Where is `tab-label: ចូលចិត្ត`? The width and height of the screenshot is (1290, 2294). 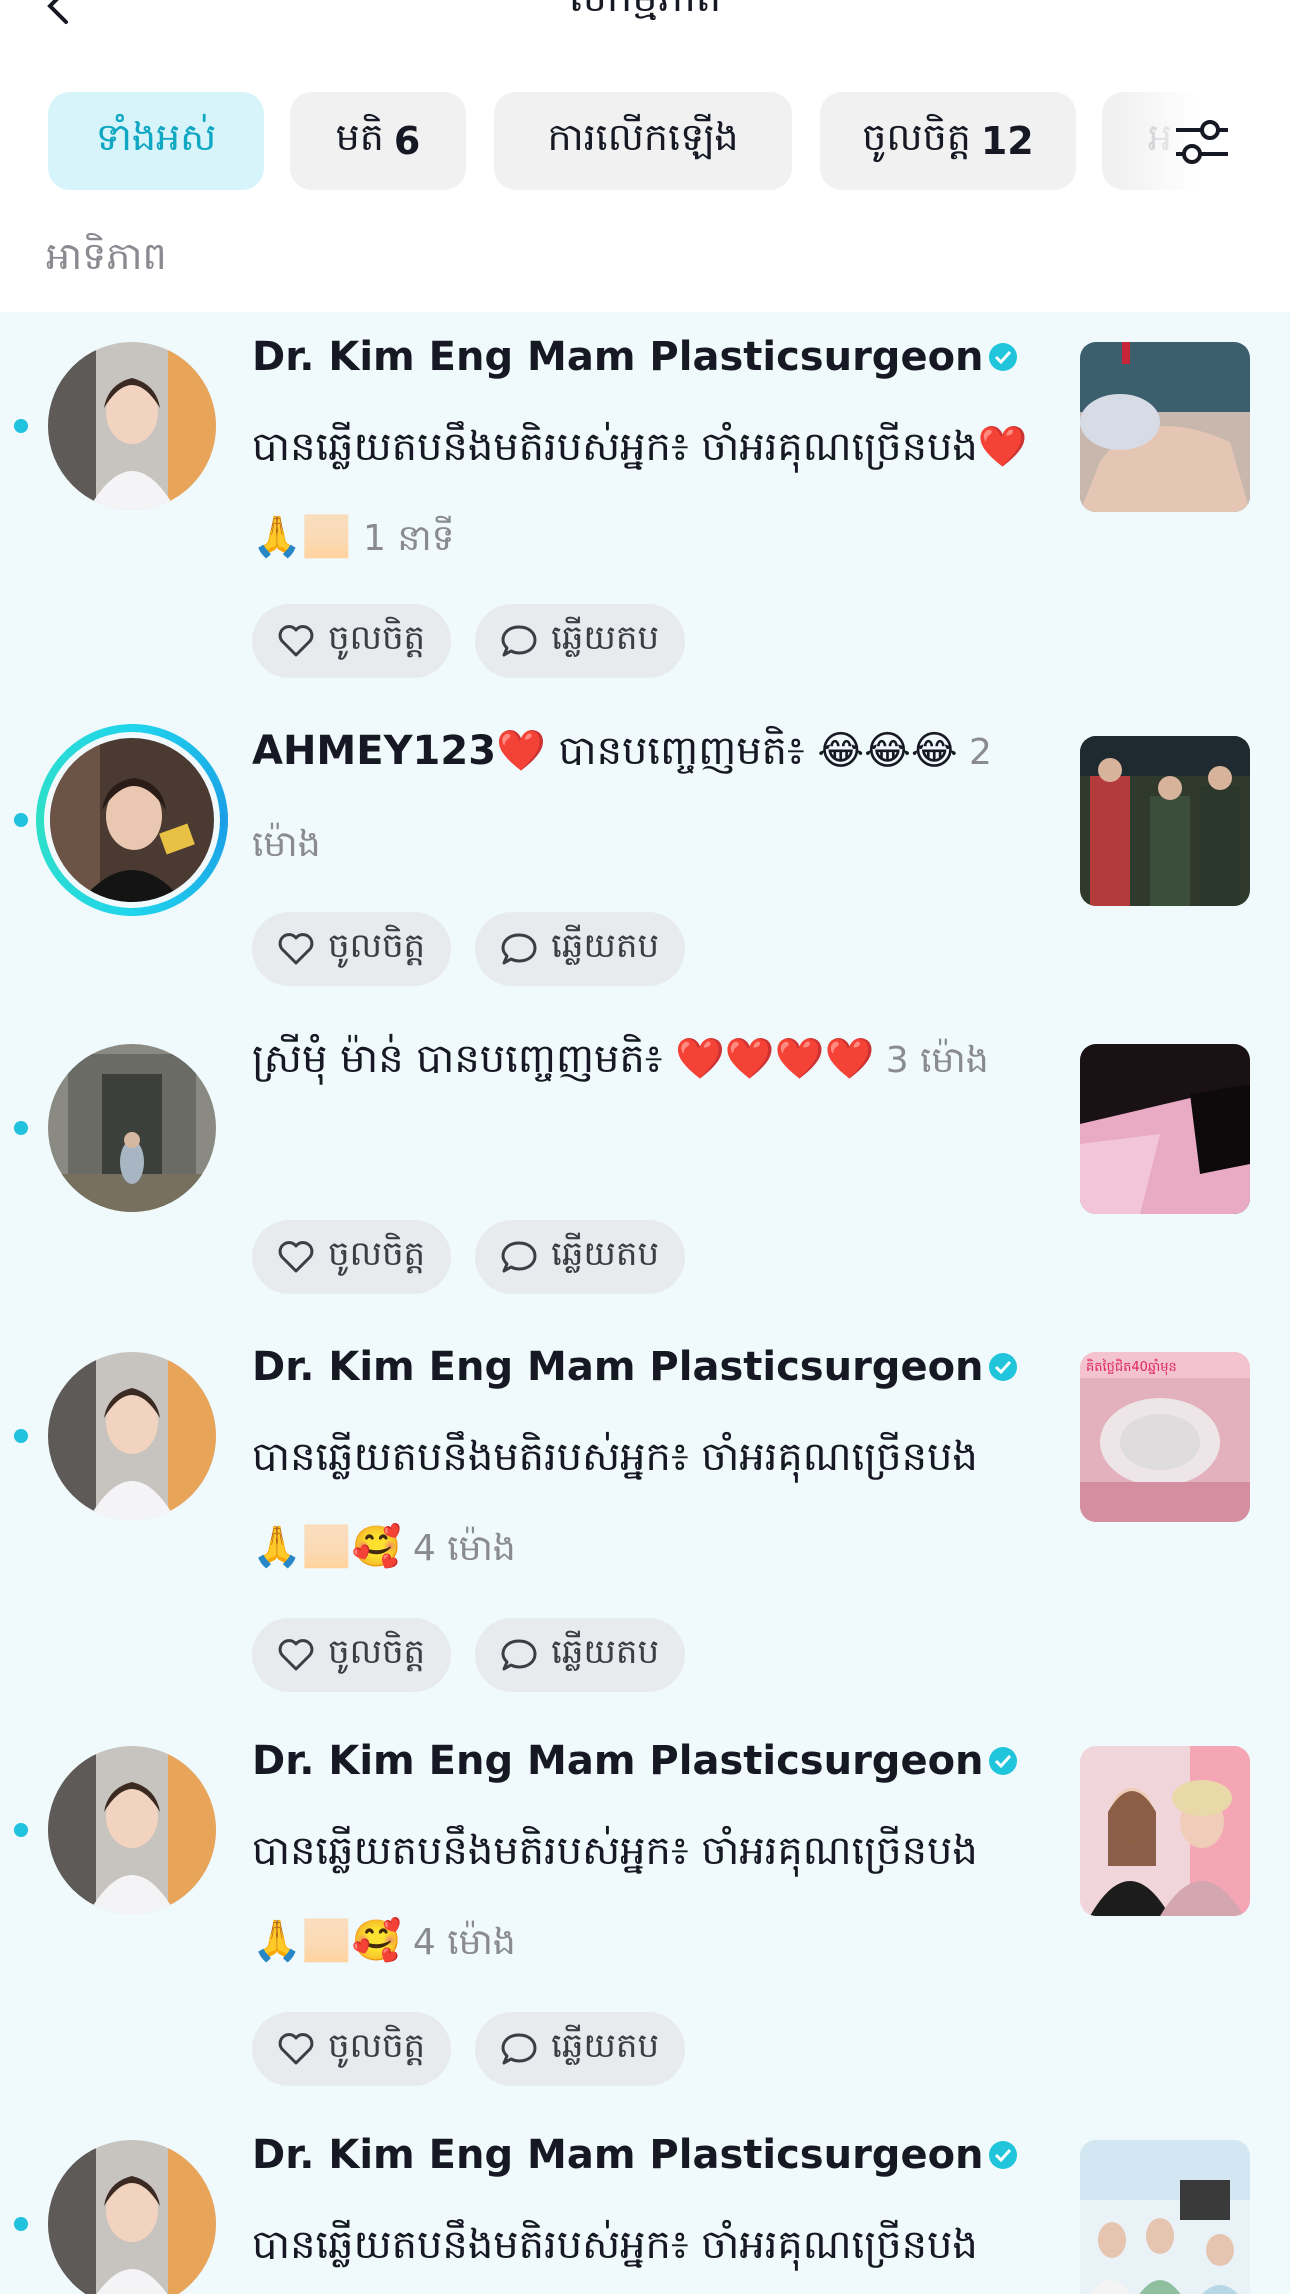
tab-label: ចូលចិត្ត is located at coordinates (916, 137).